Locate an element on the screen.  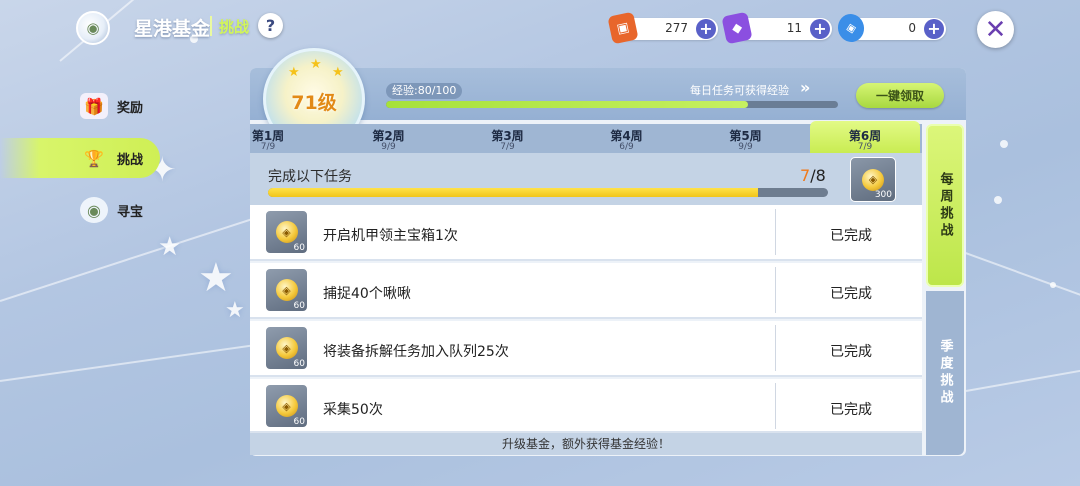
sidebar-item-treasure: ◉ 寻宝 is located at coordinates (80, 210).